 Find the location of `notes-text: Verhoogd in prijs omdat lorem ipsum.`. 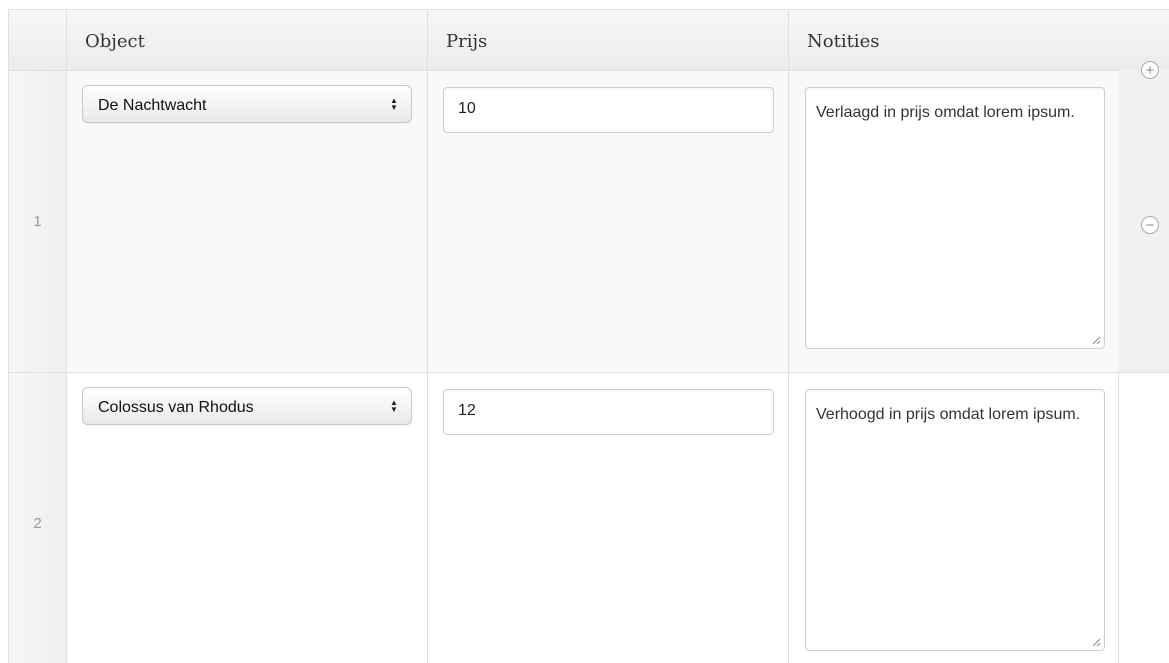

notes-text: Verhoogd in prijs omdat lorem ipsum. is located at coordinates (948, 414).